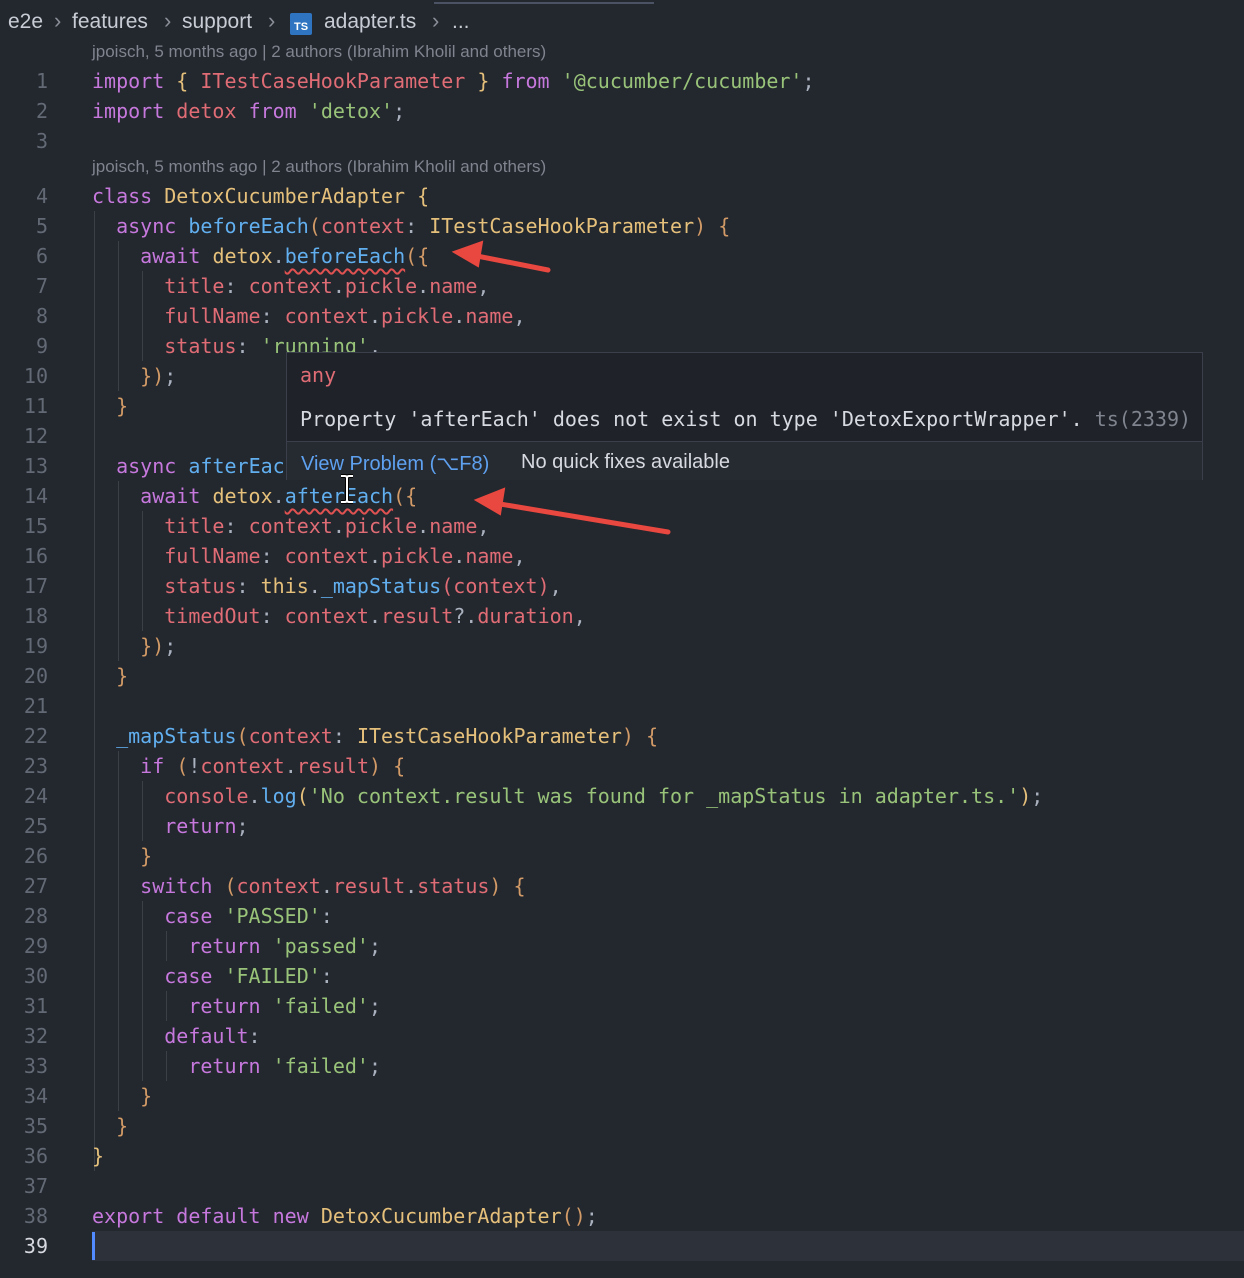  I want to click on line-number: 19, so click(35, 646).